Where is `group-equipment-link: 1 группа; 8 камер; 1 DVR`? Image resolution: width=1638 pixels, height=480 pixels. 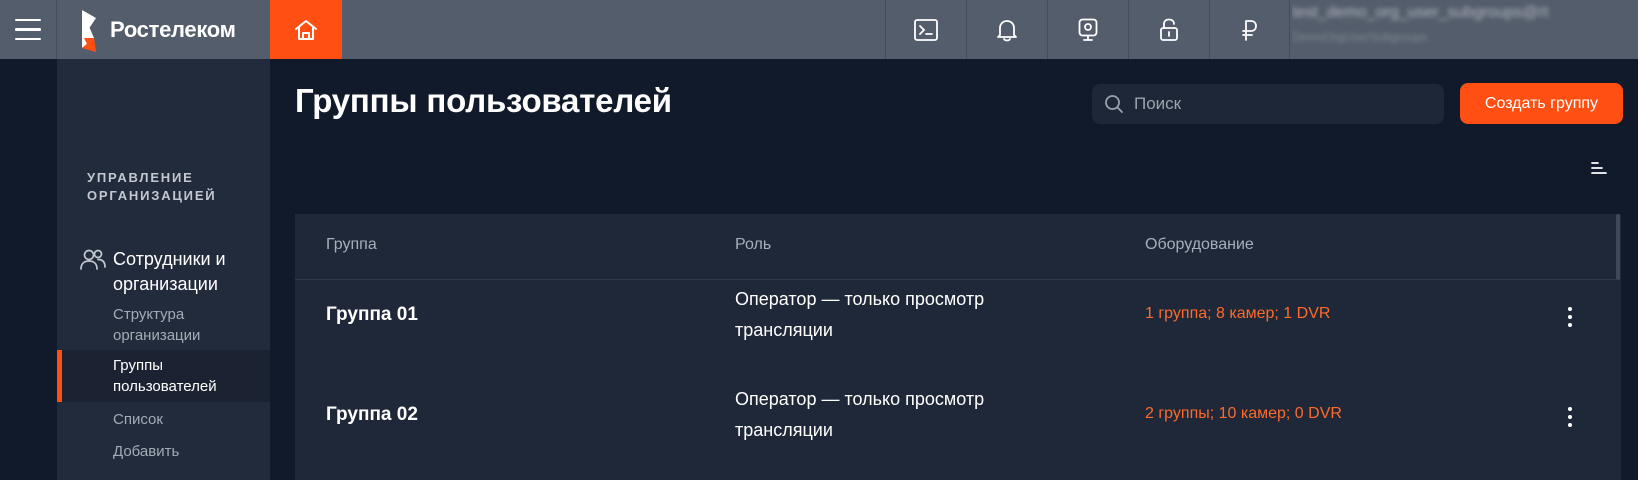
group-equipment-link: 1 группа; 8 камер; 1 DVR is located at coordinates (1237, 314).